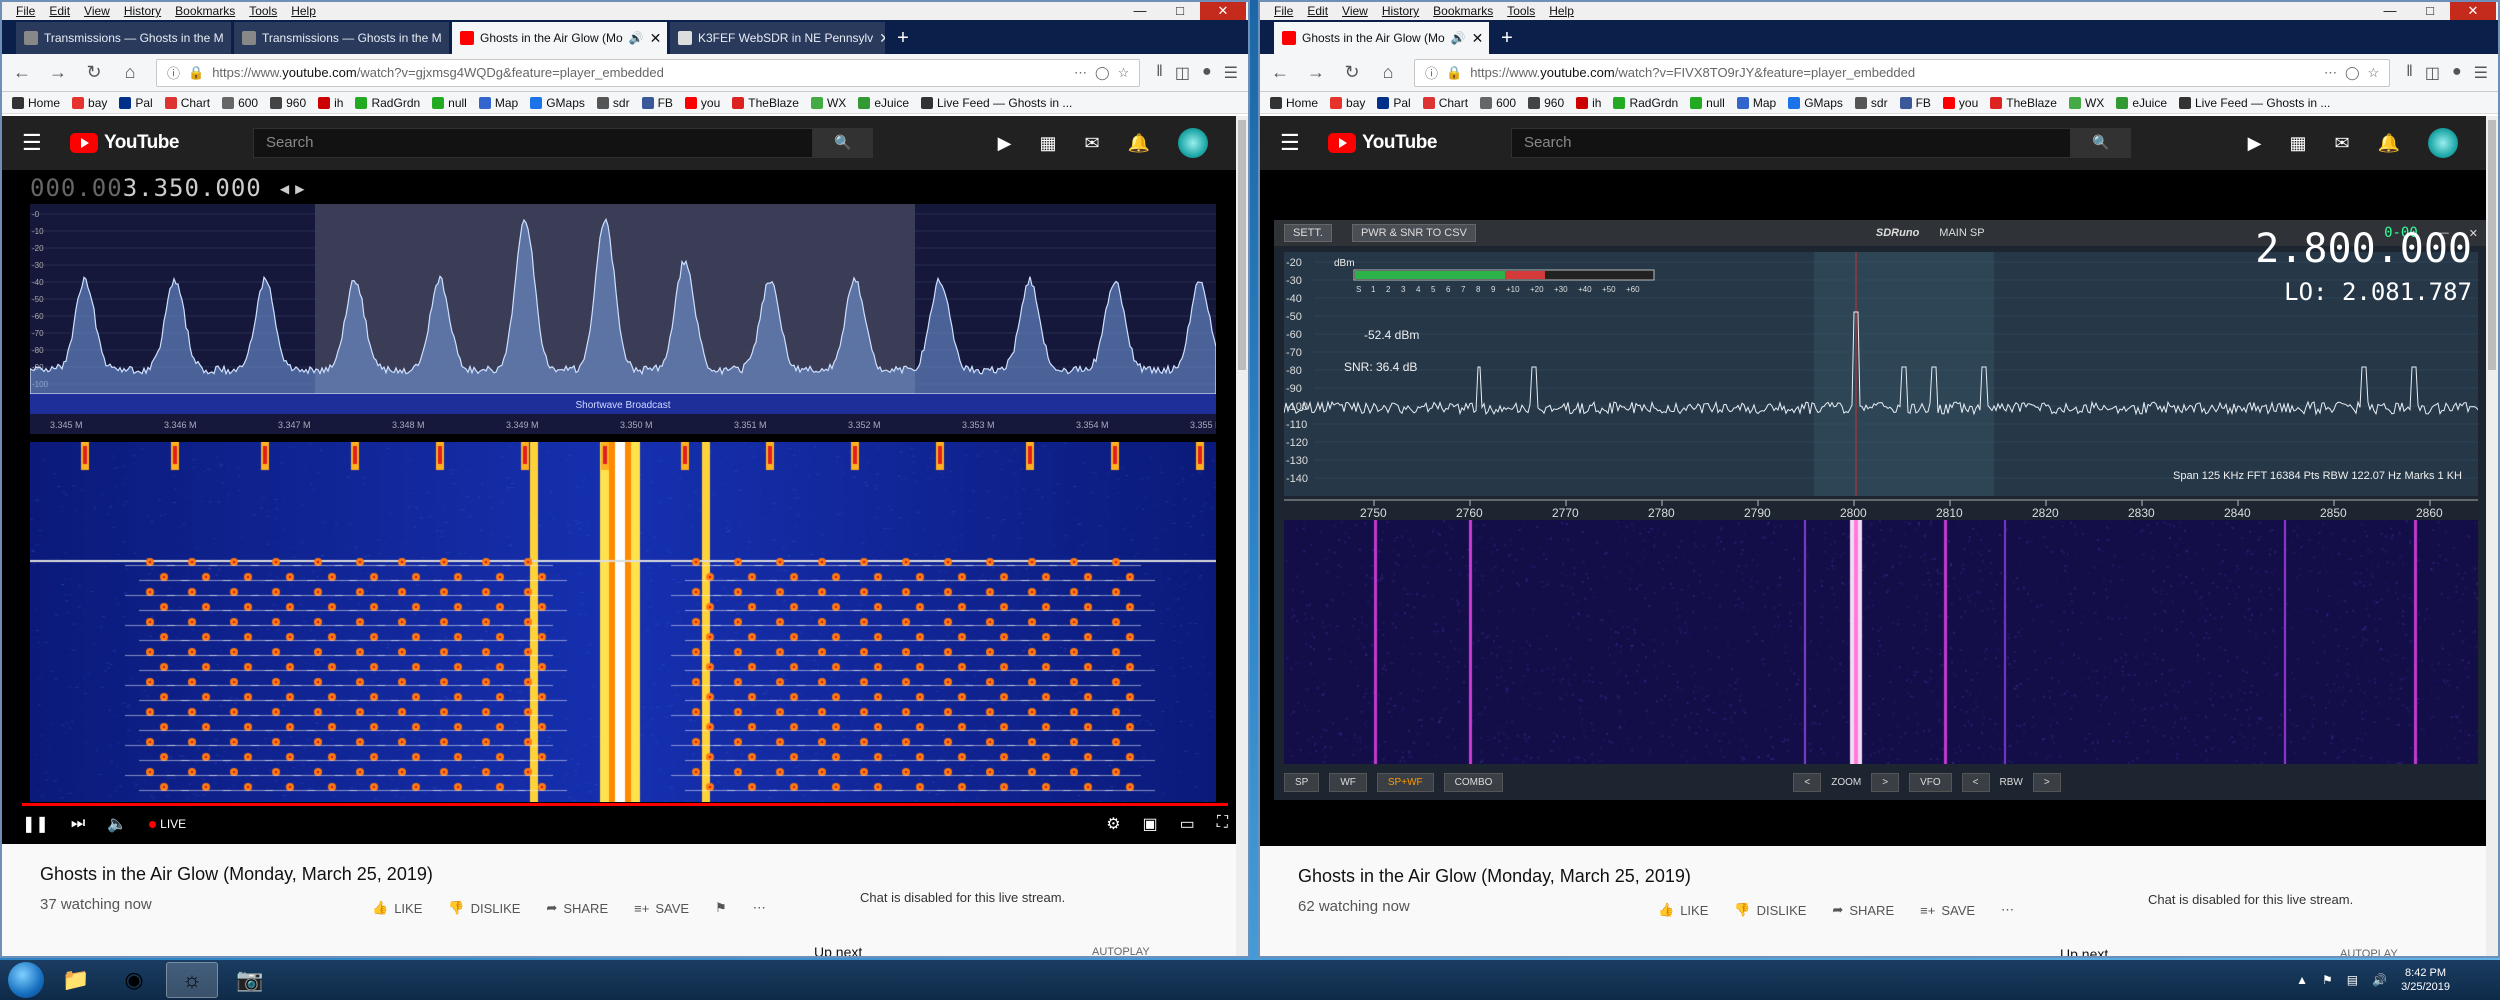  I want to click on report-flag-icon: ⚑, so click(721, 908).